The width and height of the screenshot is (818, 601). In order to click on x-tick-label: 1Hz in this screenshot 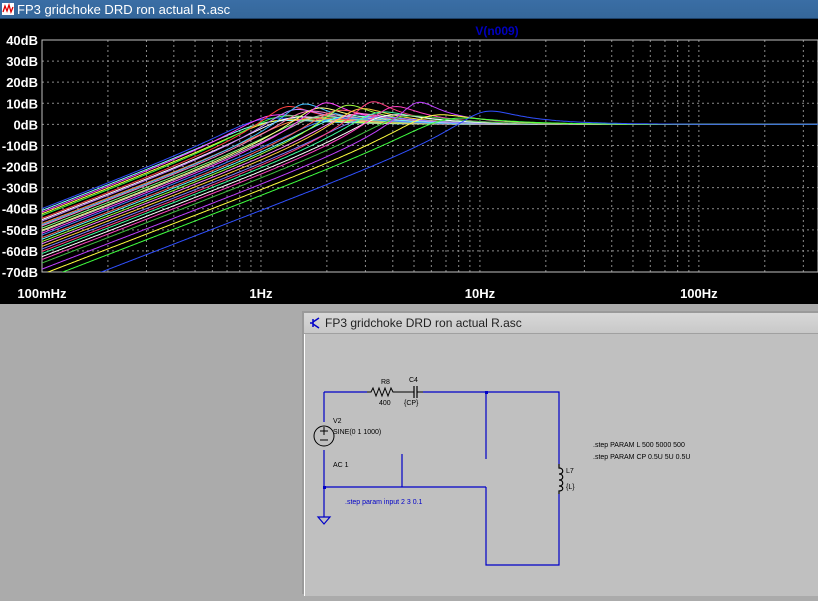, I will do `click(261, 293)`.